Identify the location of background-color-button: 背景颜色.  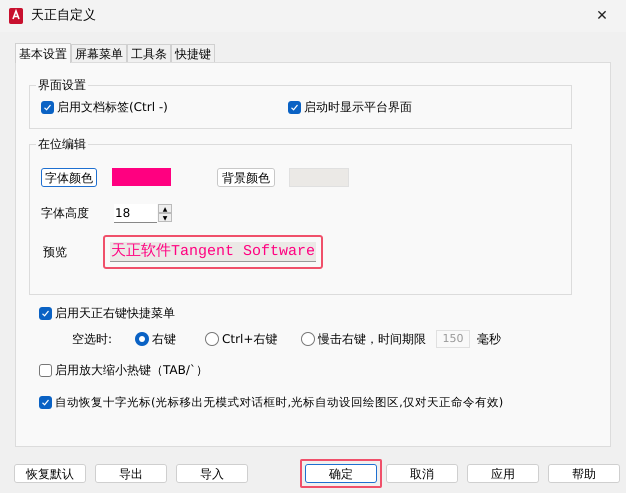
(246, 177).